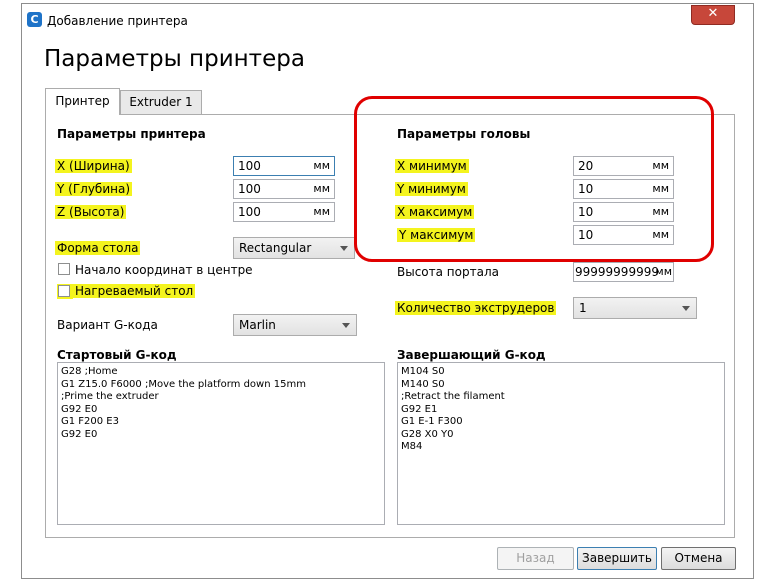 This screenshot has height=585, width=759. Describe the element at coordinates (82, 101) in the screenshot. I see `tab-printer: Принтер` at that location.